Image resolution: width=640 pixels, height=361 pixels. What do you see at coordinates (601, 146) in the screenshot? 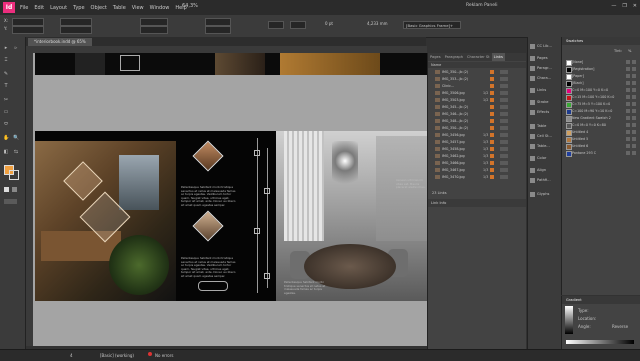
I see `swatch-row: Untitled 6` at bounding box center [601, 146].